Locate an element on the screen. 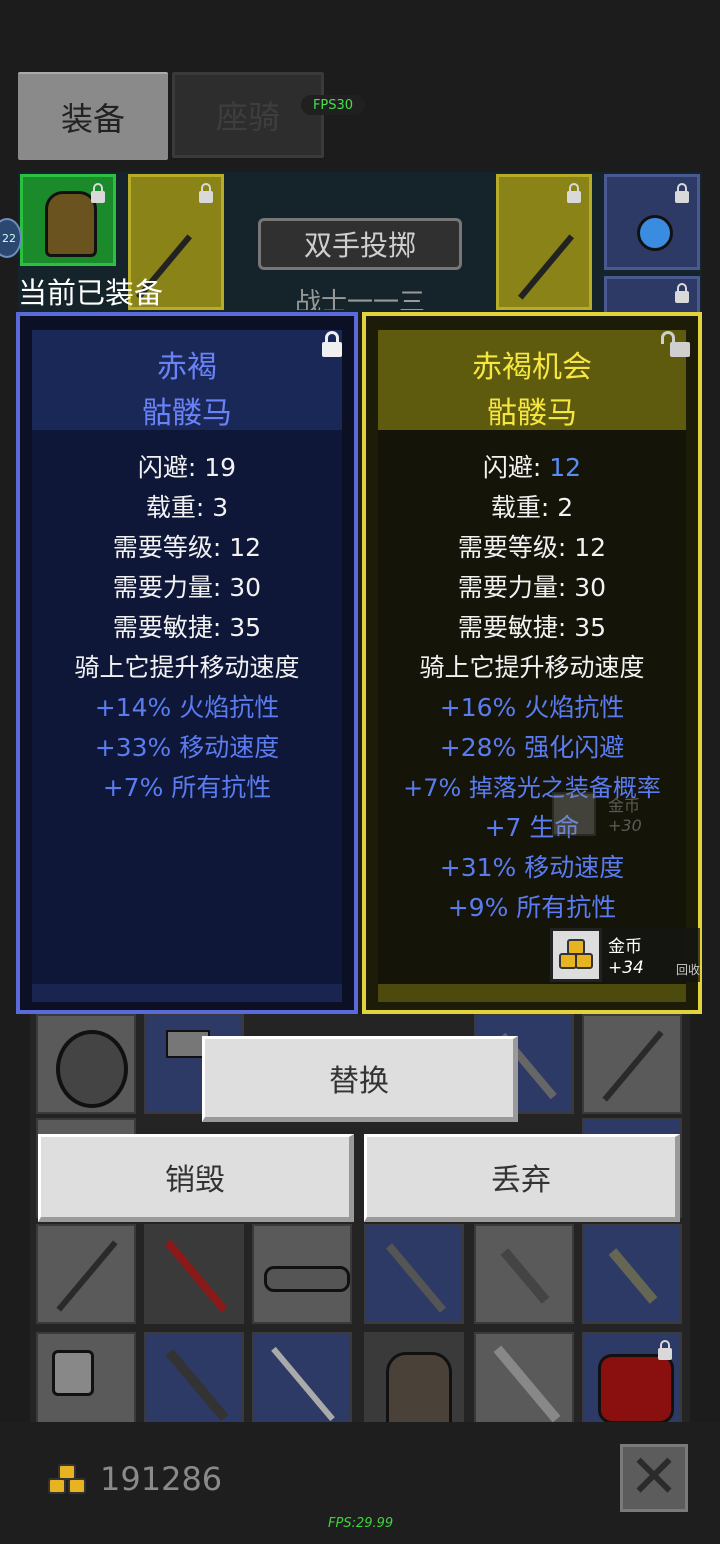  stat-line: 载重: 2 is located at coordinates (532, 507).